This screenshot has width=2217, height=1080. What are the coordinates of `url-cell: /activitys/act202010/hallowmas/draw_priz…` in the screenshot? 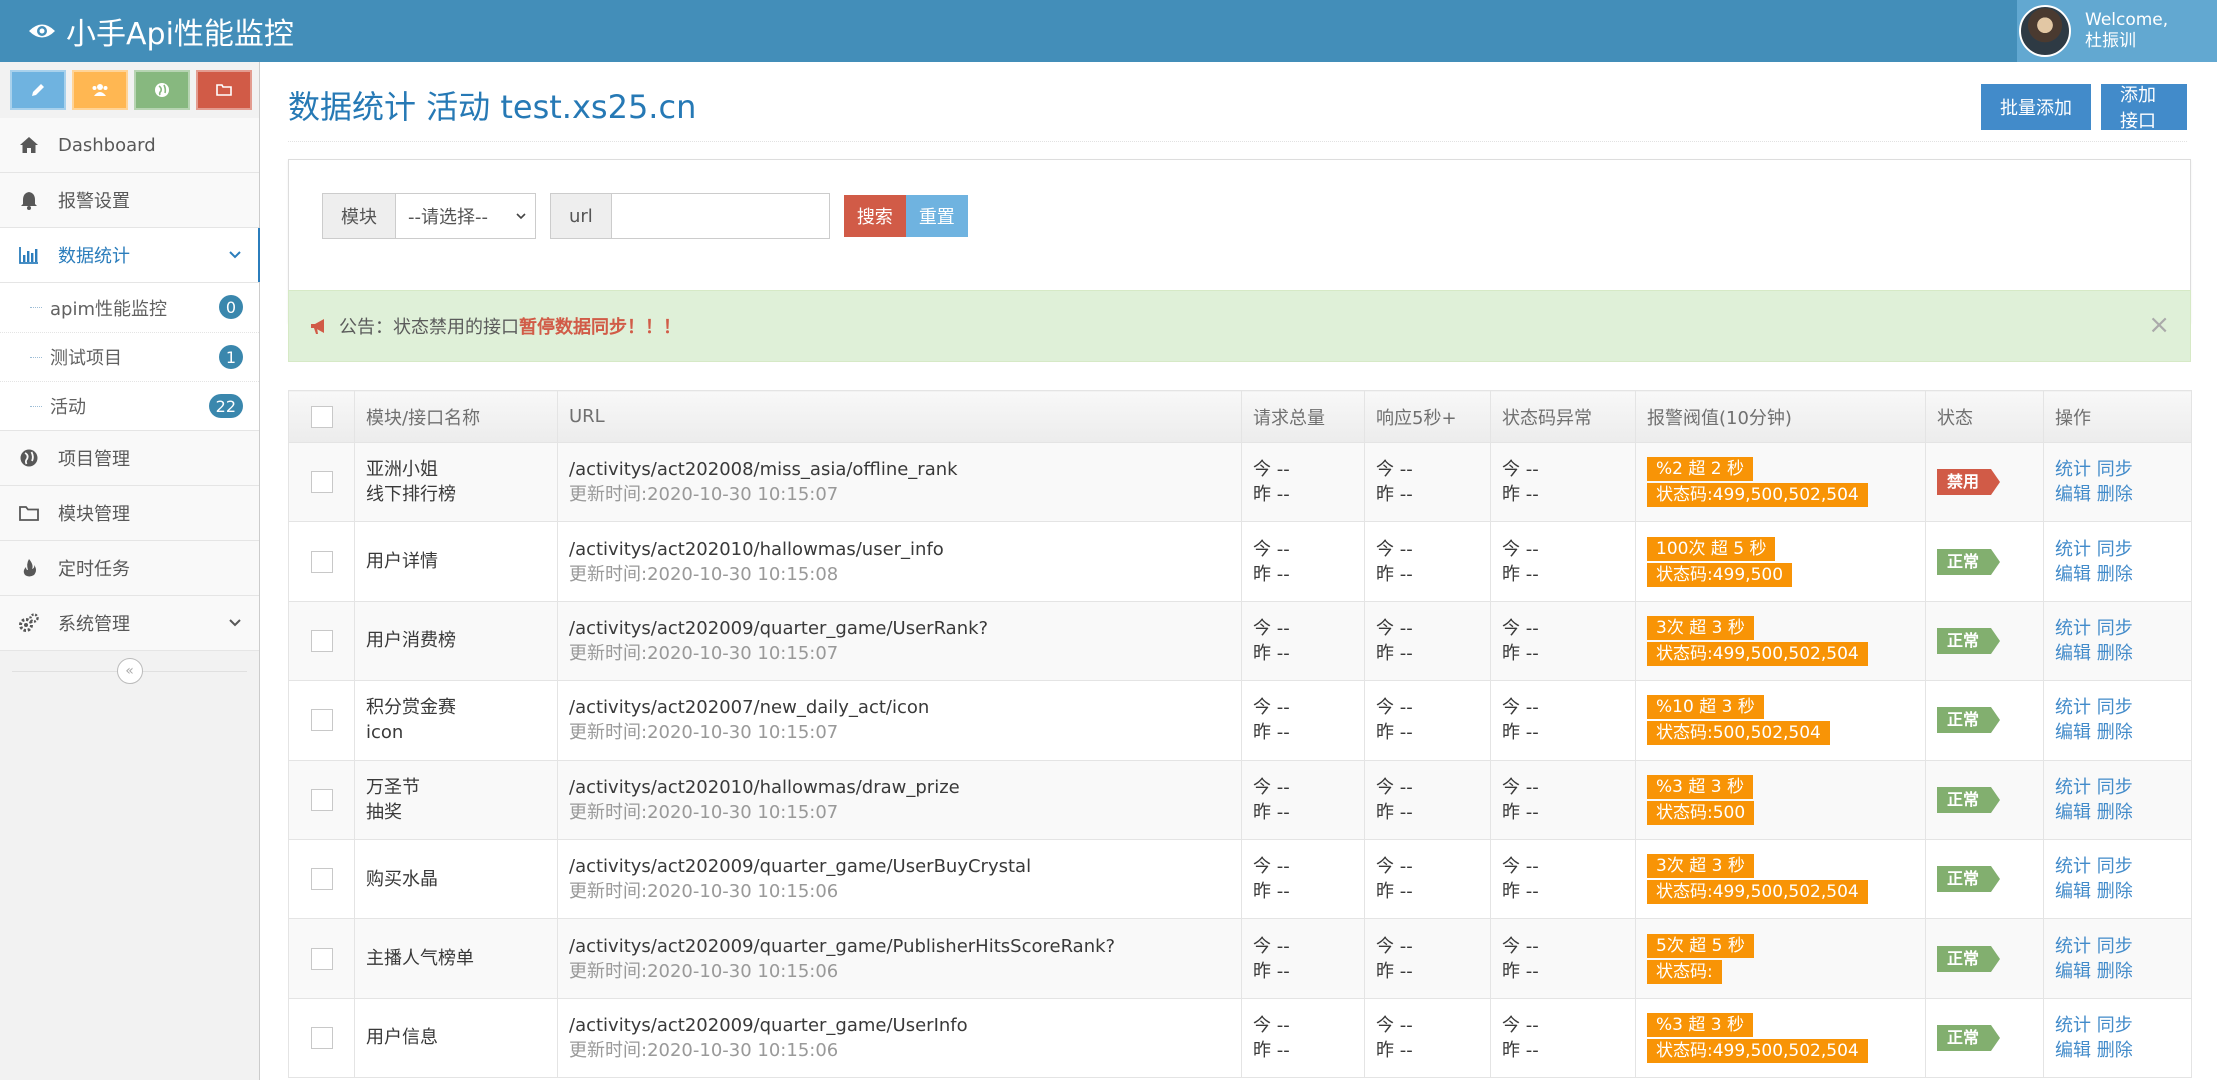 It's located at (899, 799).